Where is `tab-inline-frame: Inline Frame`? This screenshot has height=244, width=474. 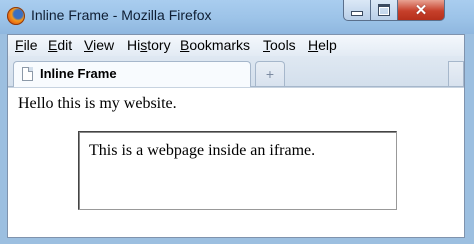 tab-inline-frame: Inline Frame is located at coordinates (132, 74).